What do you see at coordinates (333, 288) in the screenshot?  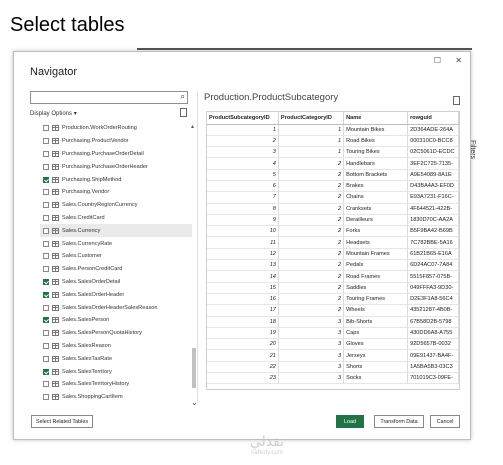 I see `table-row: 15 2 Saddles 049FFFA3-9D30-` at bounding box center [333, 288].